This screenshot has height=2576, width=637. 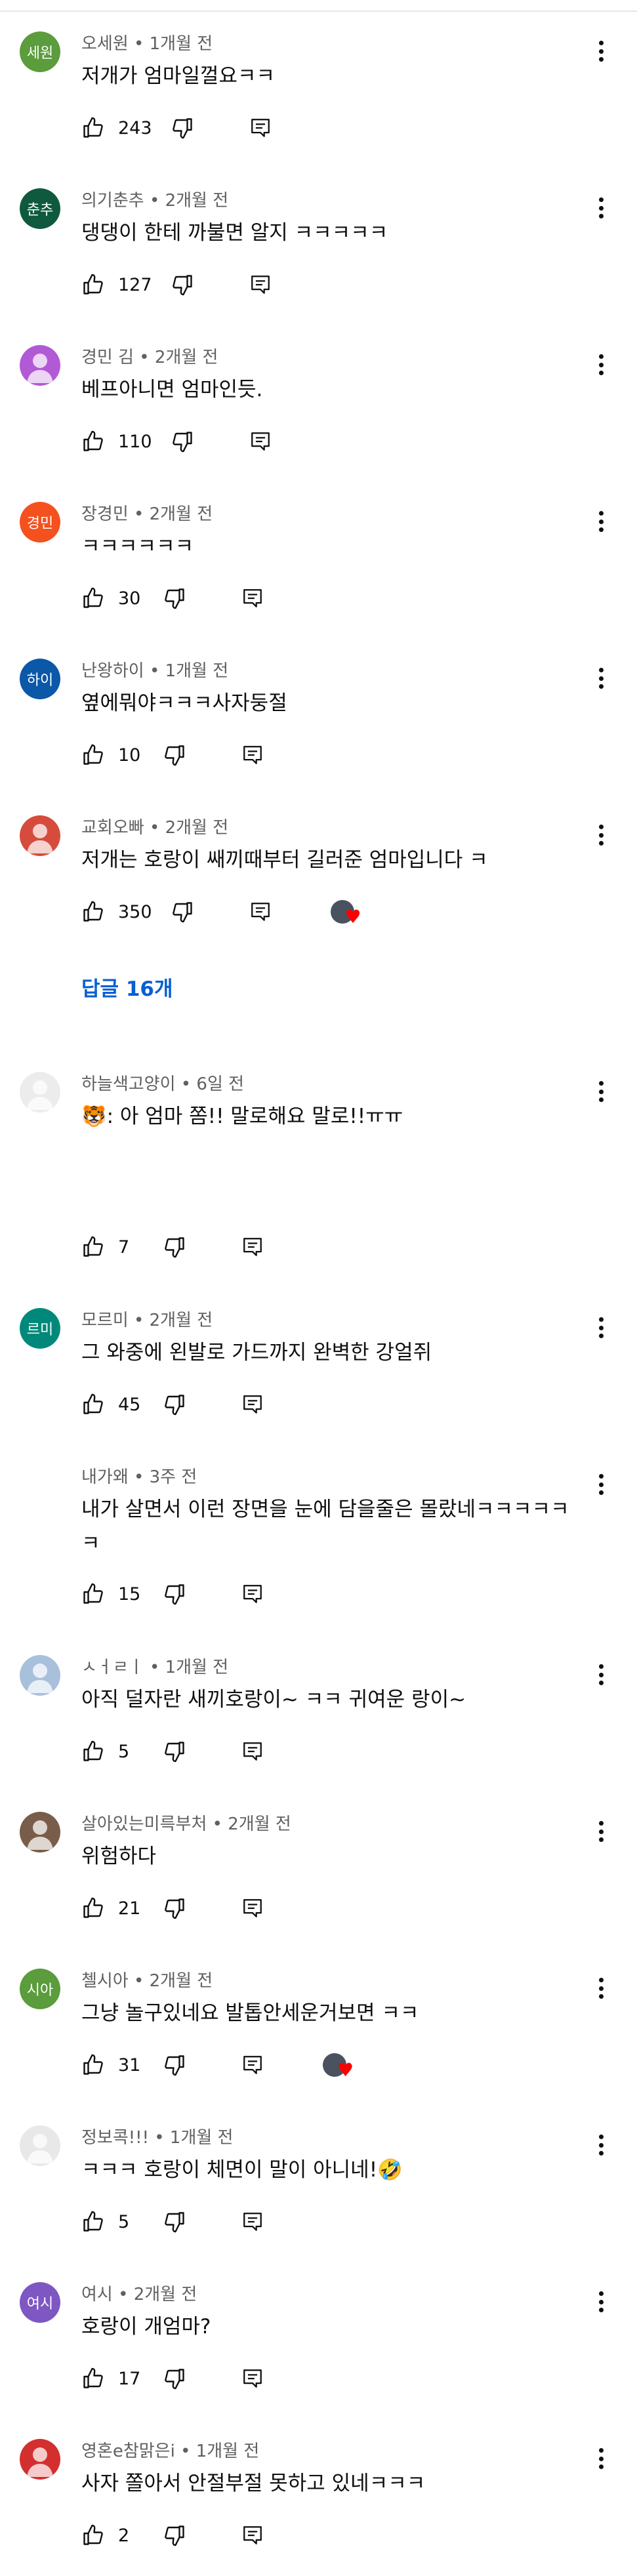 What do you see at coordinates (113, 671) in the screenshot?
I see `author-name: 난왕하이` at bounding box center [113, 671].